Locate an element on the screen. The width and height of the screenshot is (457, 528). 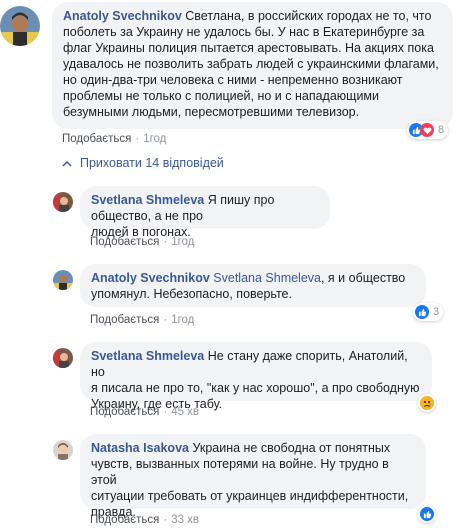
hide-replies-link: Приховати 14 відповідей is located at coordinates (143, 163).